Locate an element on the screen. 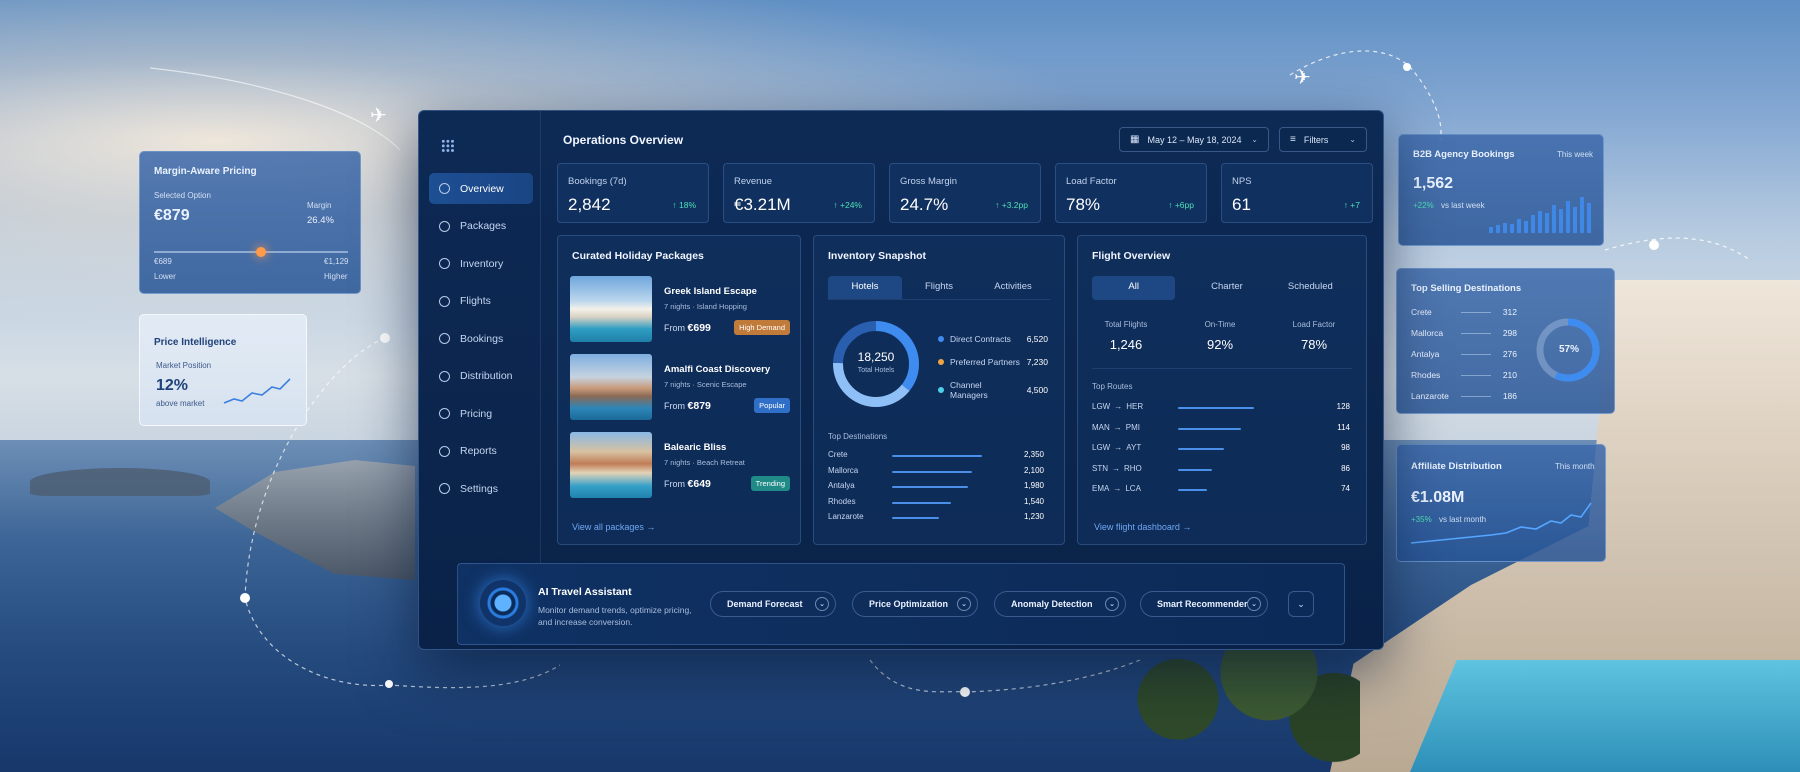 This screenshot has width=1800, height=772. sidebar-item-pricing: Pricing is located at coordinates (481, 413).